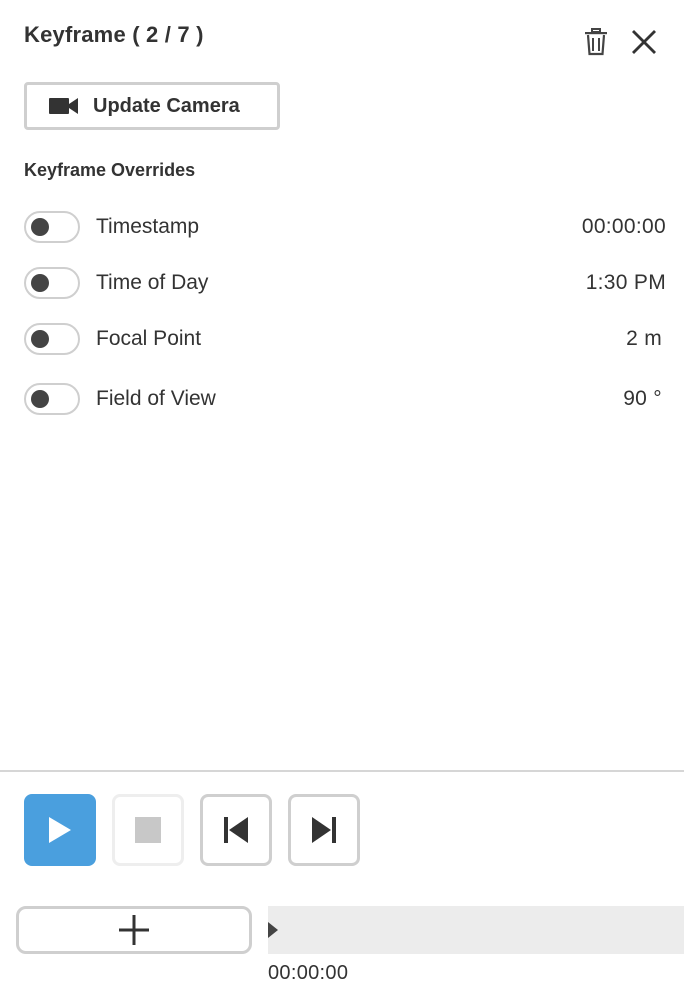  I want to click on delete-keyframe-button, so click(596, 42).